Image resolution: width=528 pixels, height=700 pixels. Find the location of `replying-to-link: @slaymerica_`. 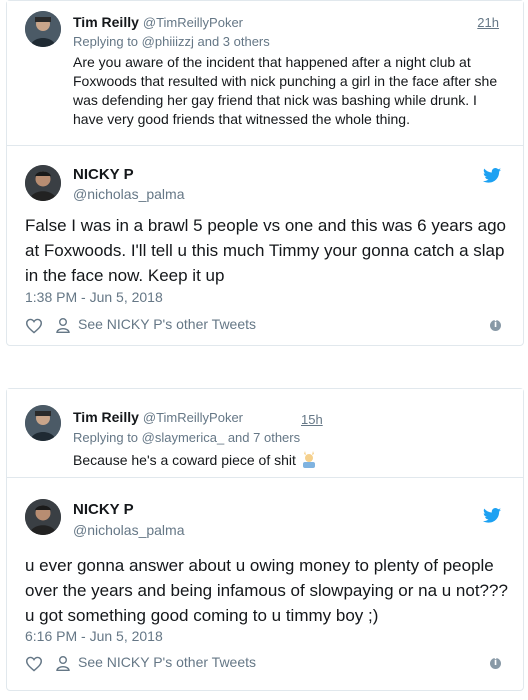

replying-to-link: @slaymerica_ is located at coordinates (183, 437).